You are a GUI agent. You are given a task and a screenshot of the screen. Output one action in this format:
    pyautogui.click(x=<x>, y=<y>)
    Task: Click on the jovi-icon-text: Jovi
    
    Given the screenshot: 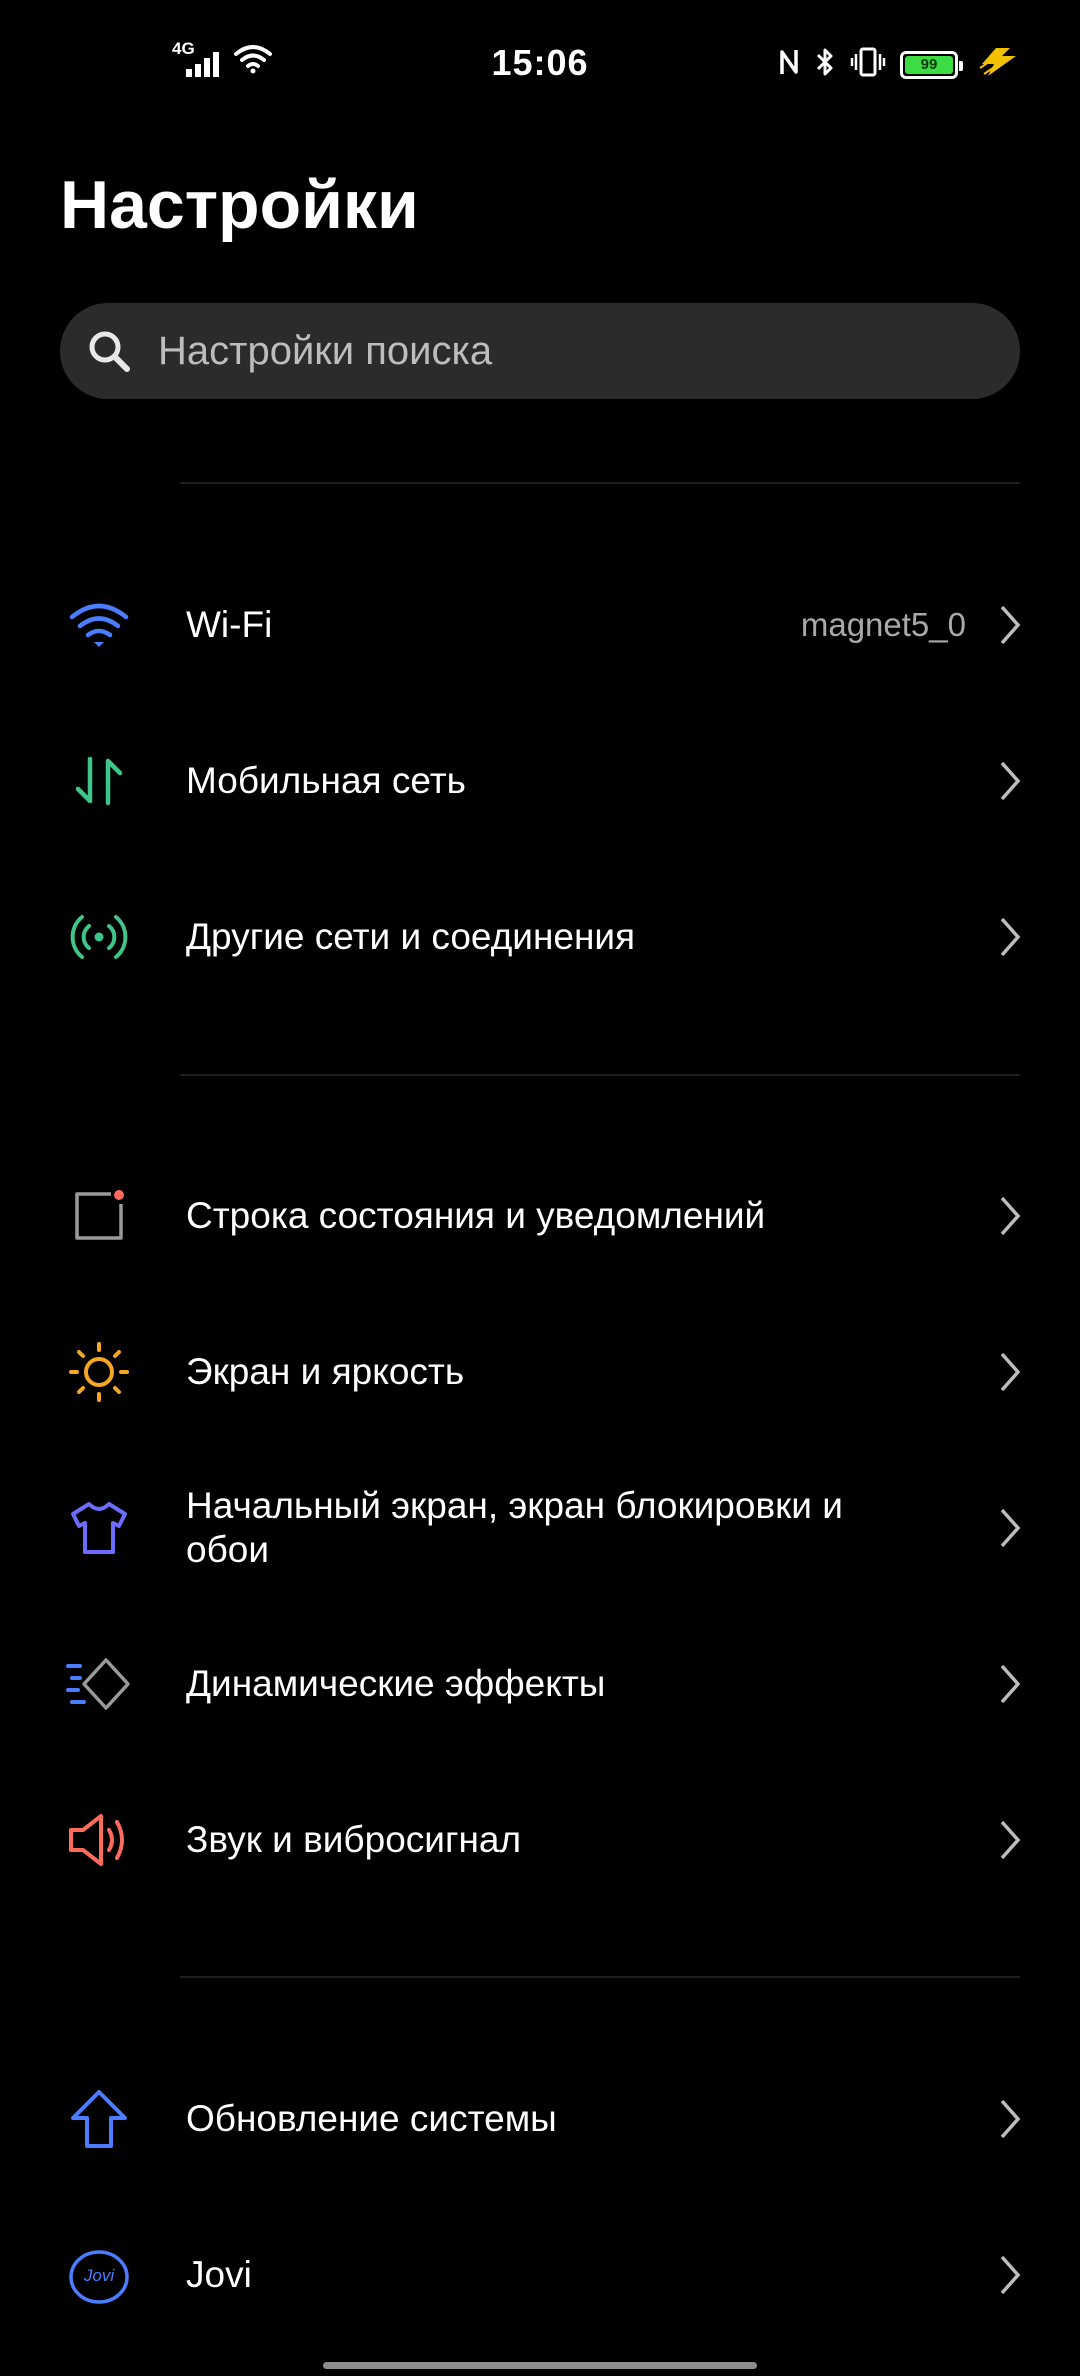 What is the action you would take?
    pyautogui.click(x=99, y=2275)
    